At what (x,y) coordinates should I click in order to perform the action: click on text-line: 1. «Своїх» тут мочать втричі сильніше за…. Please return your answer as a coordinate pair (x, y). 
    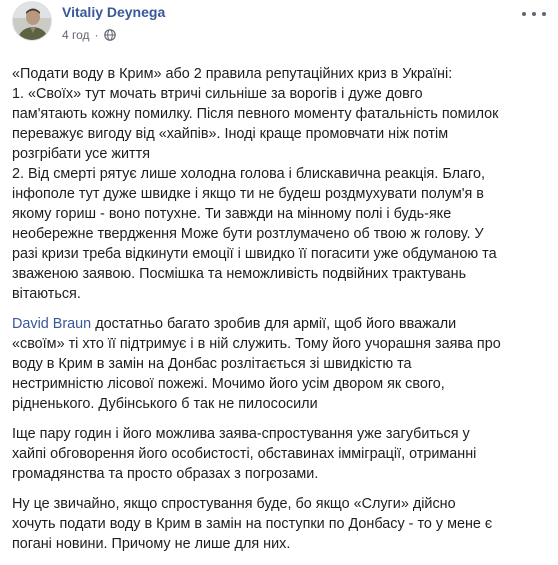
    Looking at the image, I should click on (217, 94).